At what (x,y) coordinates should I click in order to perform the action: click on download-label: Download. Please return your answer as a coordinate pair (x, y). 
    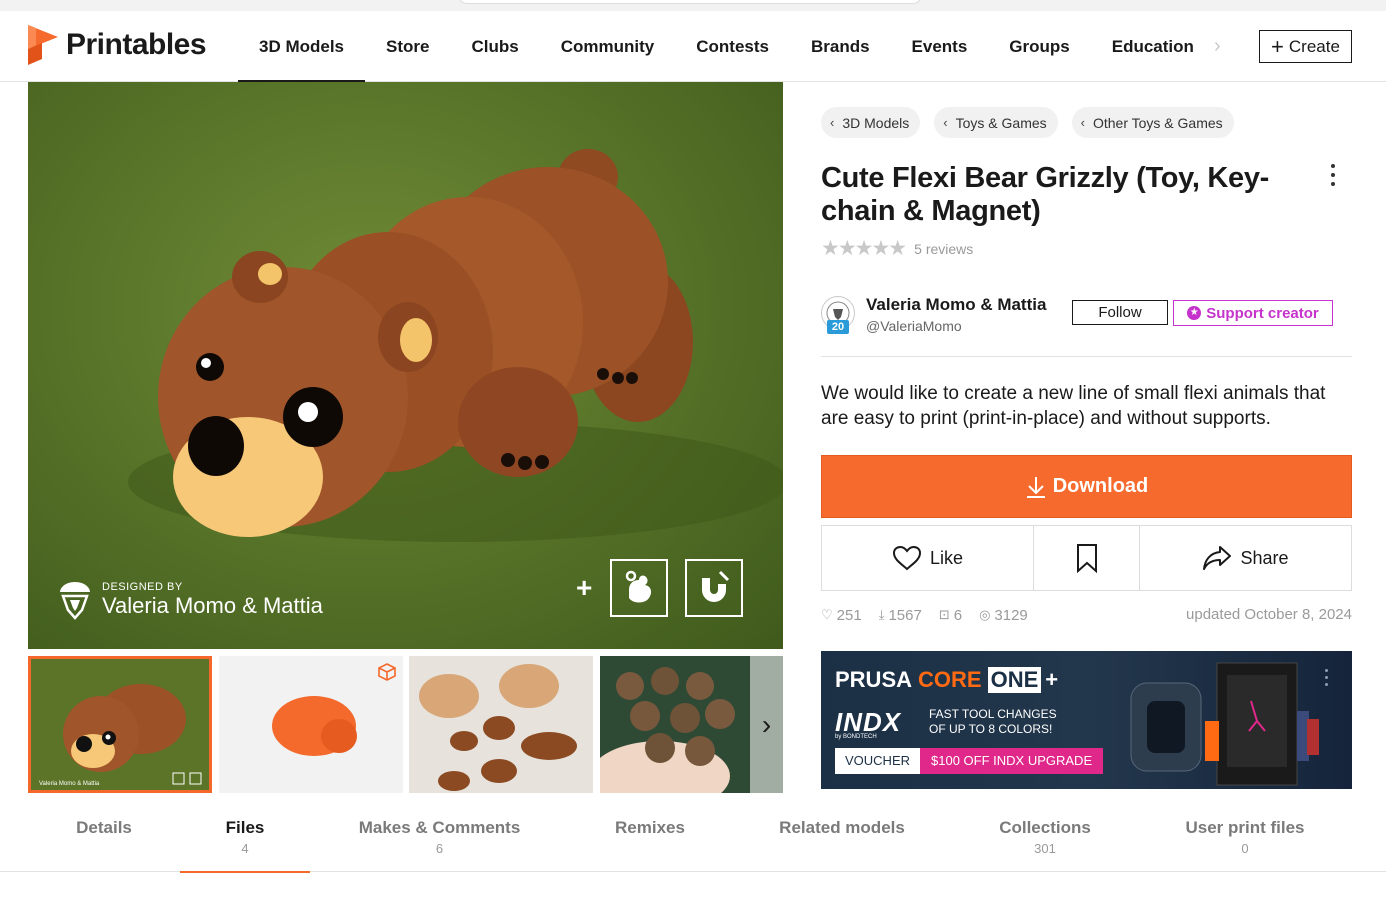
    Looking at the image, I should click on (1100, 486).